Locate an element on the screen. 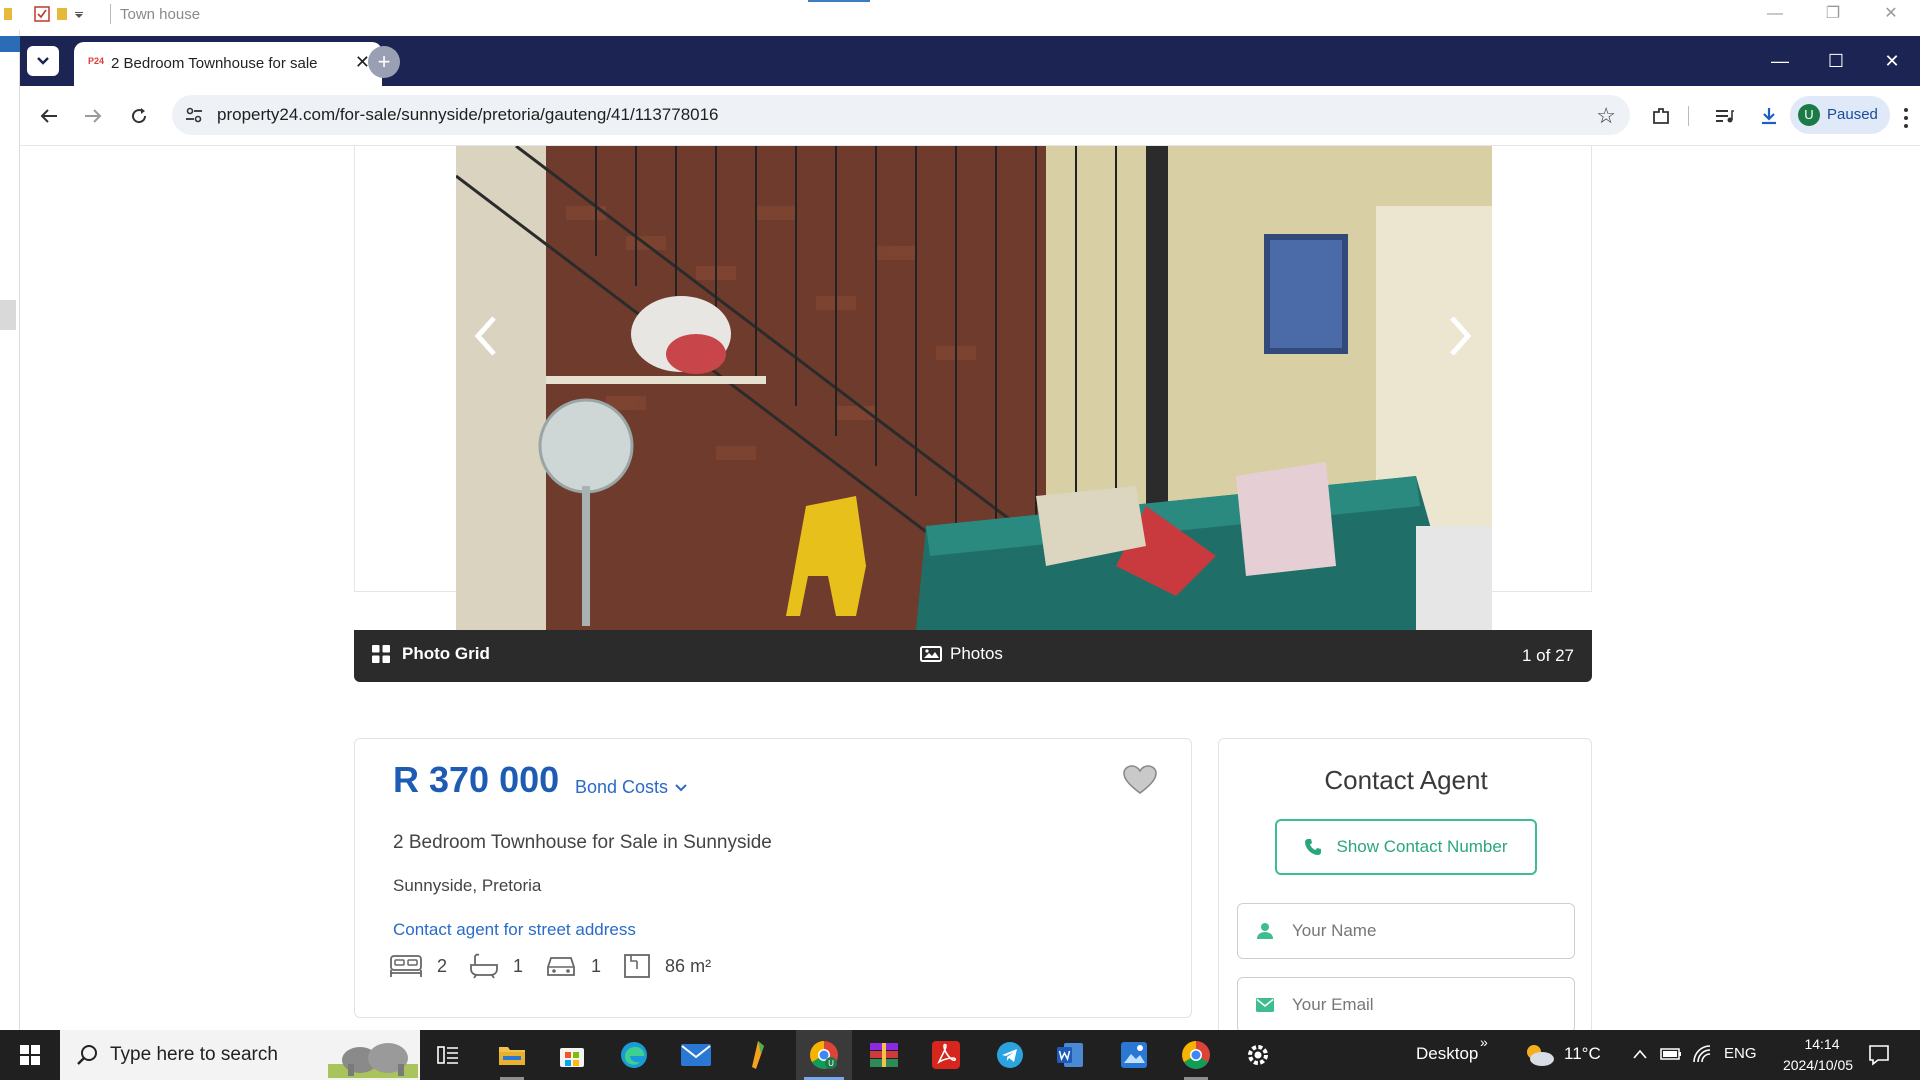 This screenshot has height=1080, width=1920. floor-plan-icon is located at coordinates (637, 966).